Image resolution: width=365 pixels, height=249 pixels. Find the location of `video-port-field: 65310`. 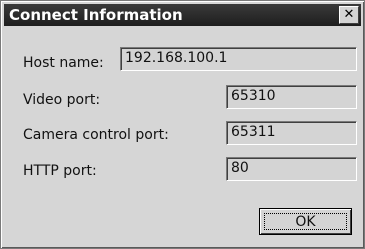

video-port-field: 65310 is located at coordinates (291, 97).